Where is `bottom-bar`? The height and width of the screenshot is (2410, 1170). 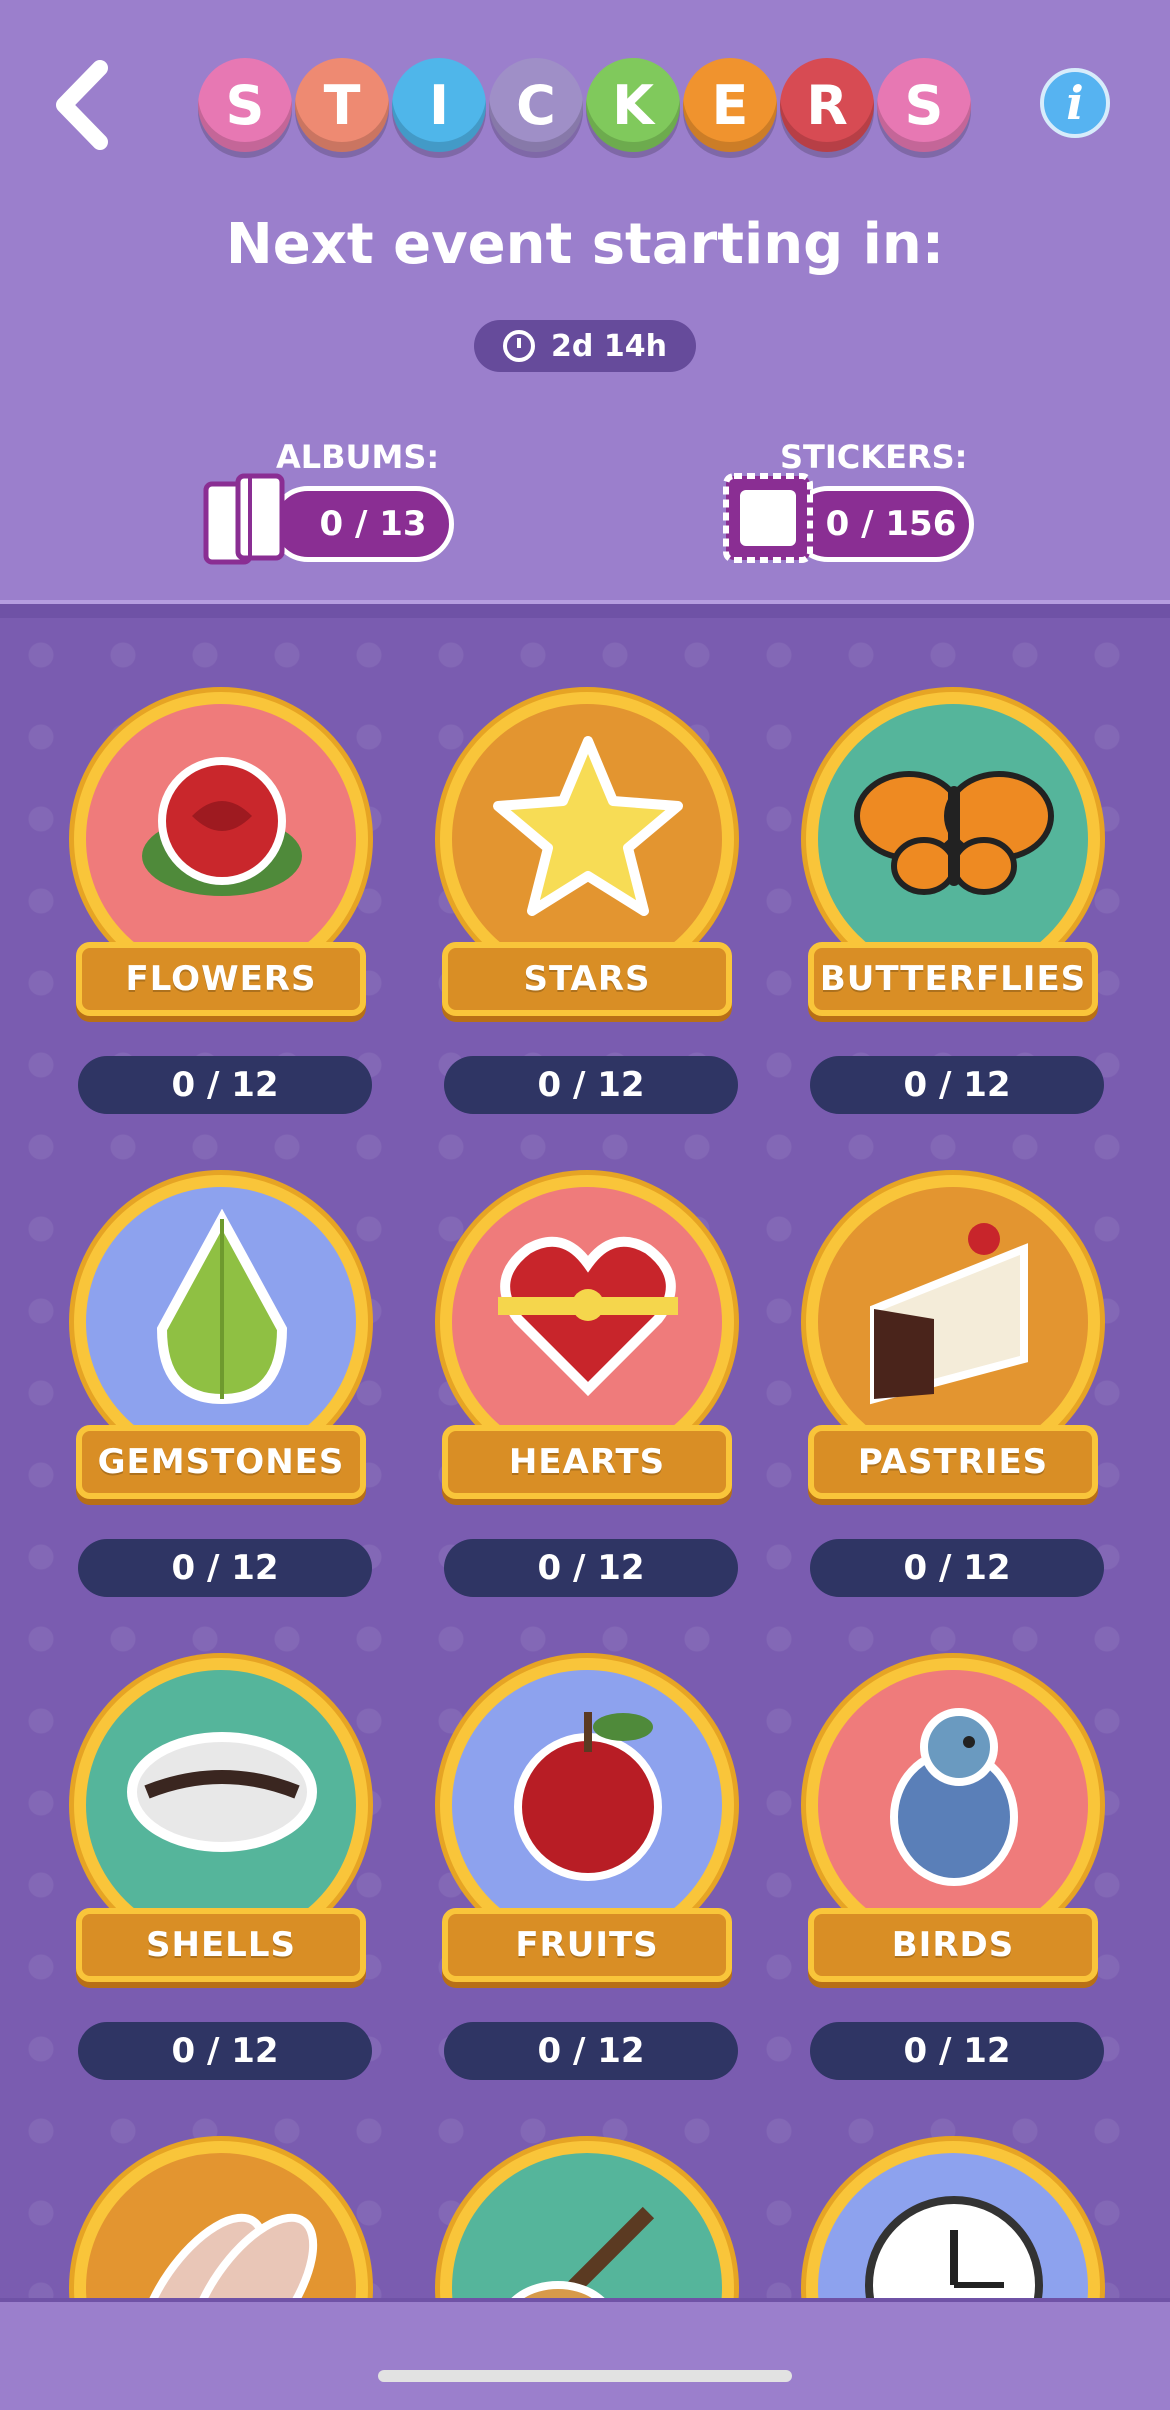
bottom-bar is located at coordinates (585, 2354).